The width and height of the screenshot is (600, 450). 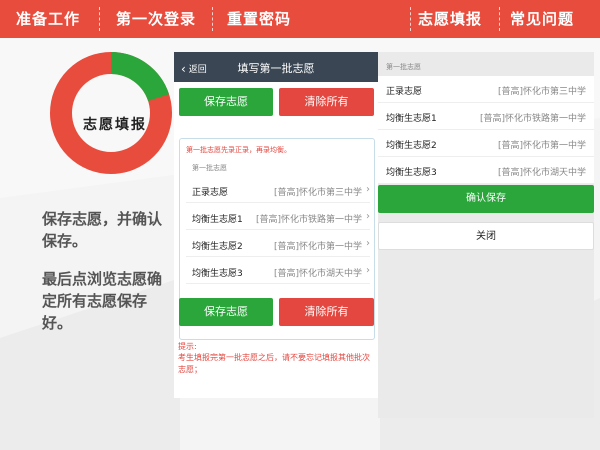 I want to click on clear-button-bottom: 清除所有, so click(x=326, y=312).